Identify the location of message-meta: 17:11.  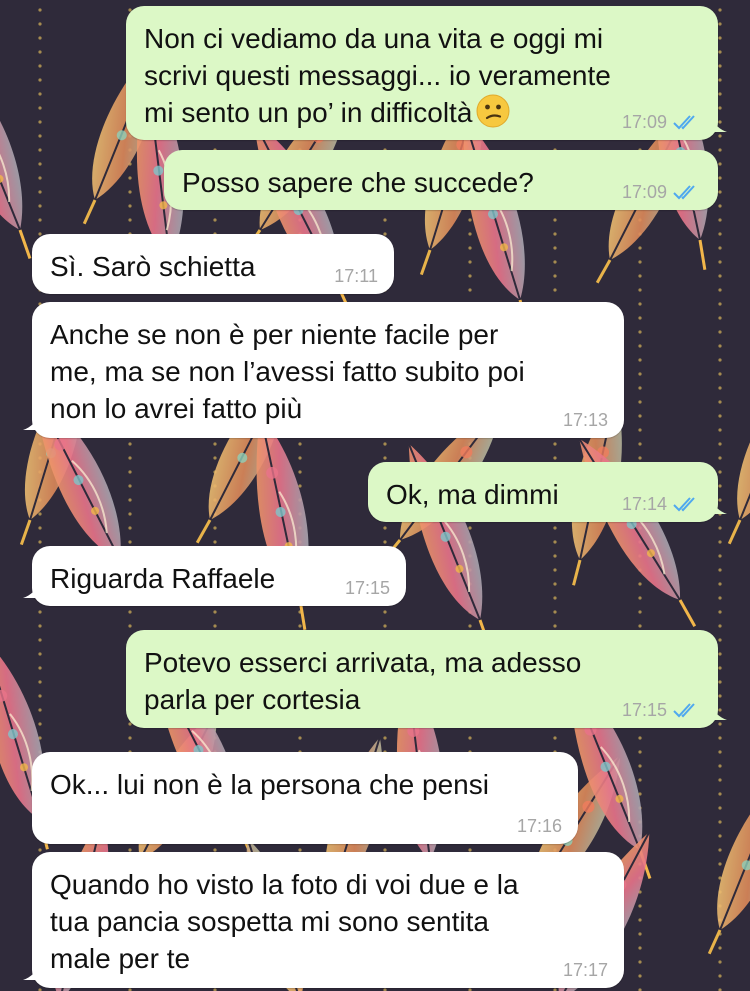
(356, 276).